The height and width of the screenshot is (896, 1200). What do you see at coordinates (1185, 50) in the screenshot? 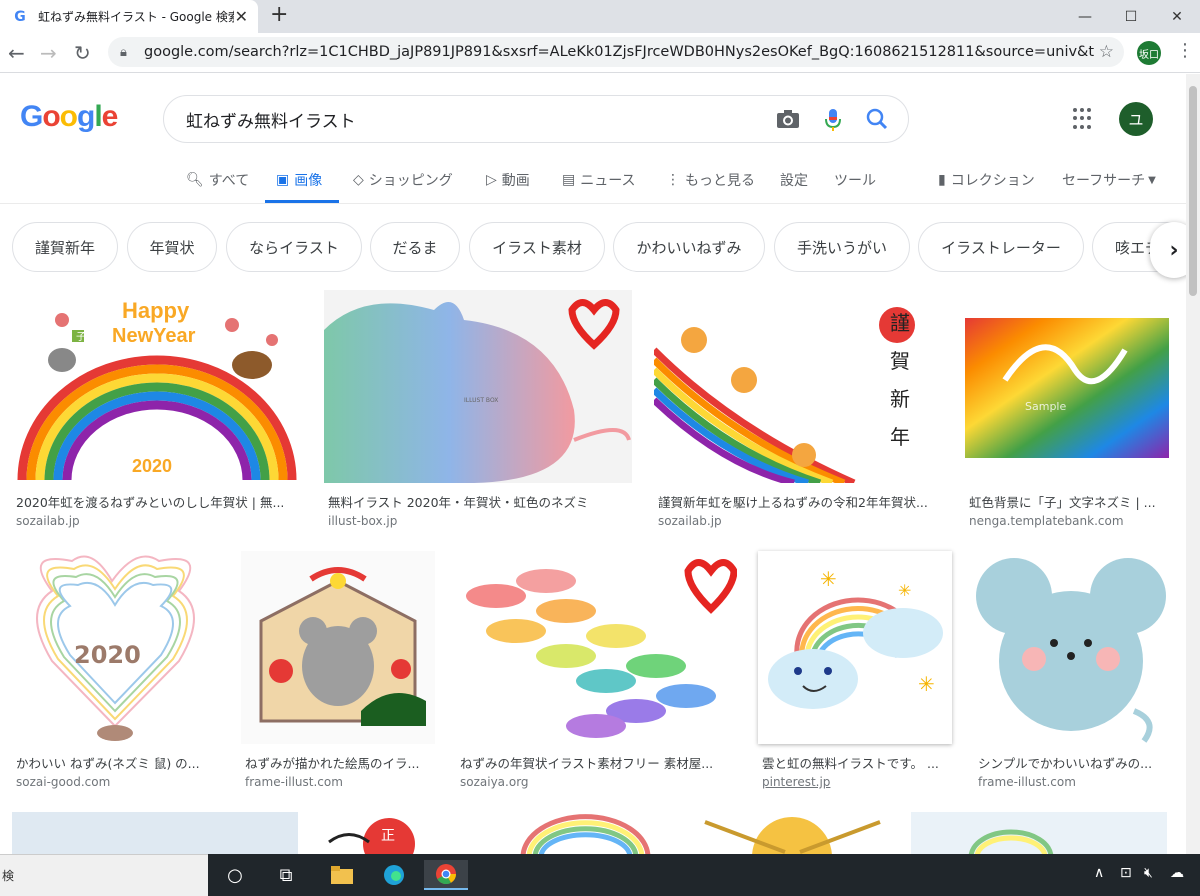
I see `browser-menu-icon: ⋮` at bounding box center [1185, 50].